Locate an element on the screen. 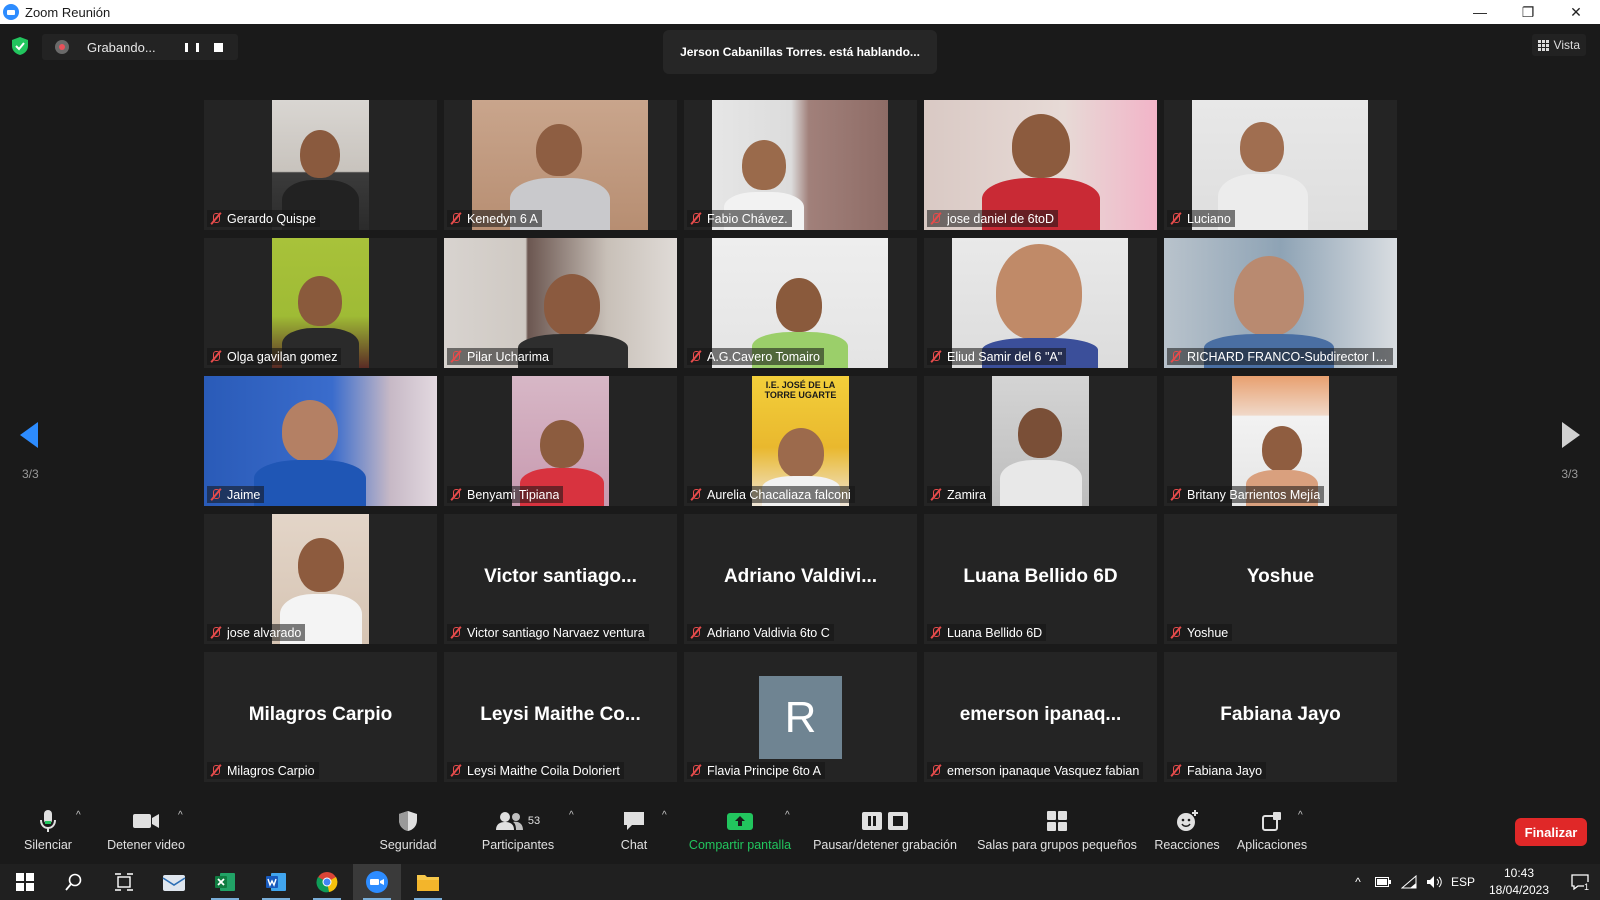 Image resolution: width=1600 pixels, height=900 pixels. audio-options-caret-icon: ^ is located at coordinates (81, 815).